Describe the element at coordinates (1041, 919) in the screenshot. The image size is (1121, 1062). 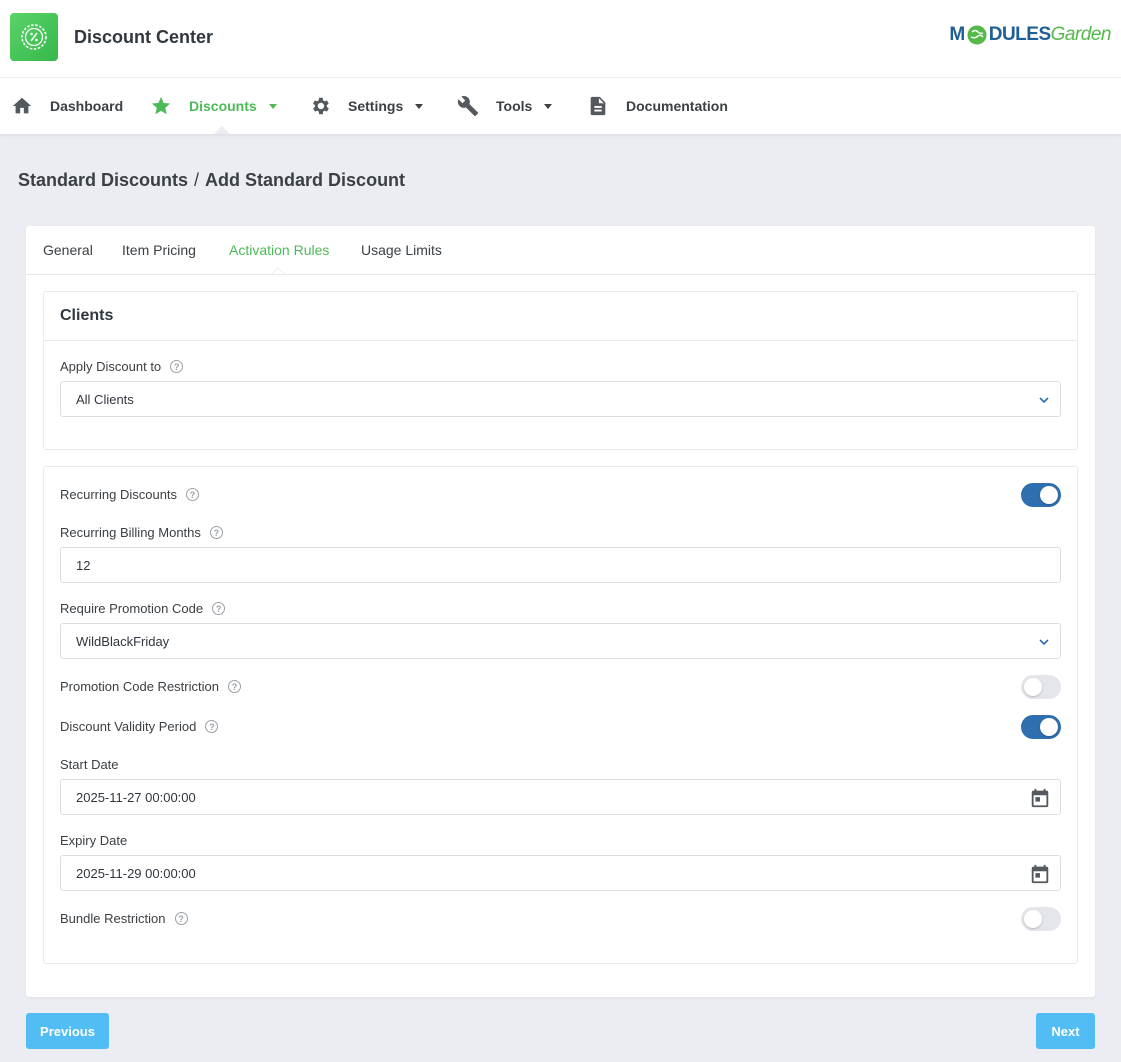
I see `bundle-restriction-toggle` at that location.